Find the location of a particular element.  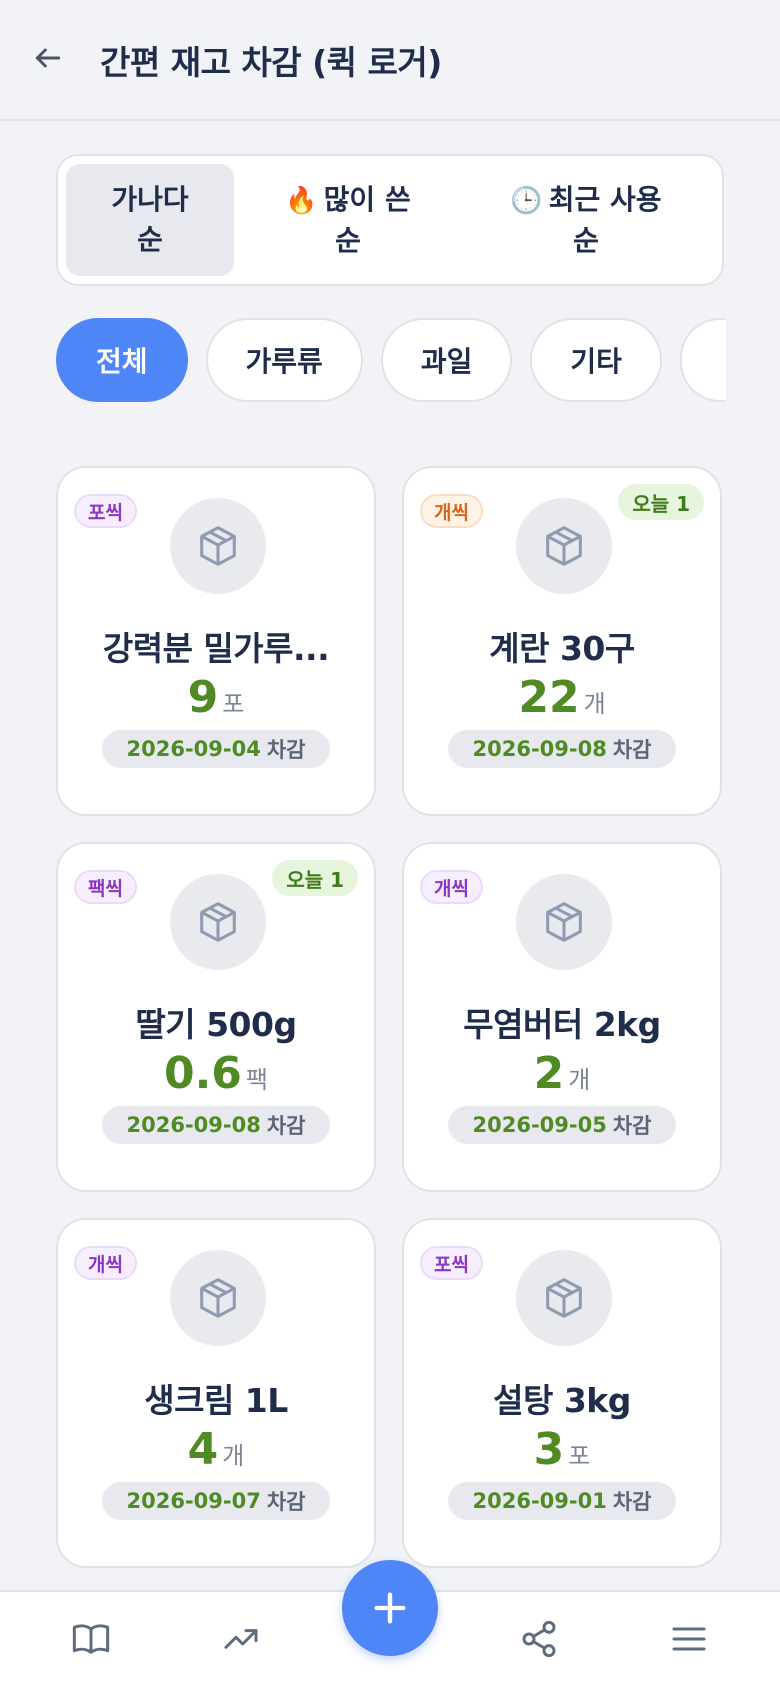

fire-icon: 🔥 is located at coordinates (301, 200).